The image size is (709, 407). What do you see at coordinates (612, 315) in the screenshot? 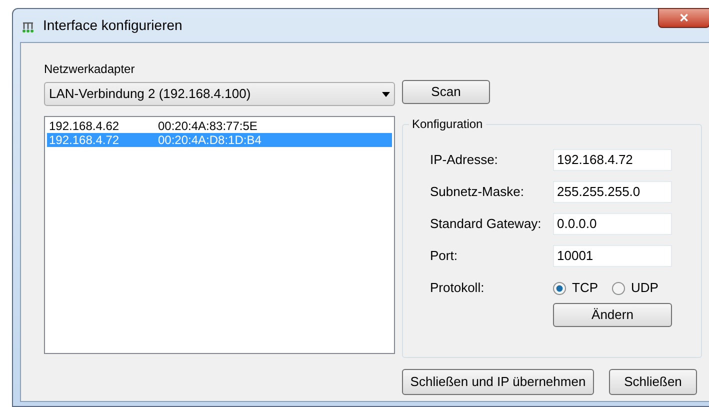
I see `apply-button: Ändern` at bounding box center [612, 315].